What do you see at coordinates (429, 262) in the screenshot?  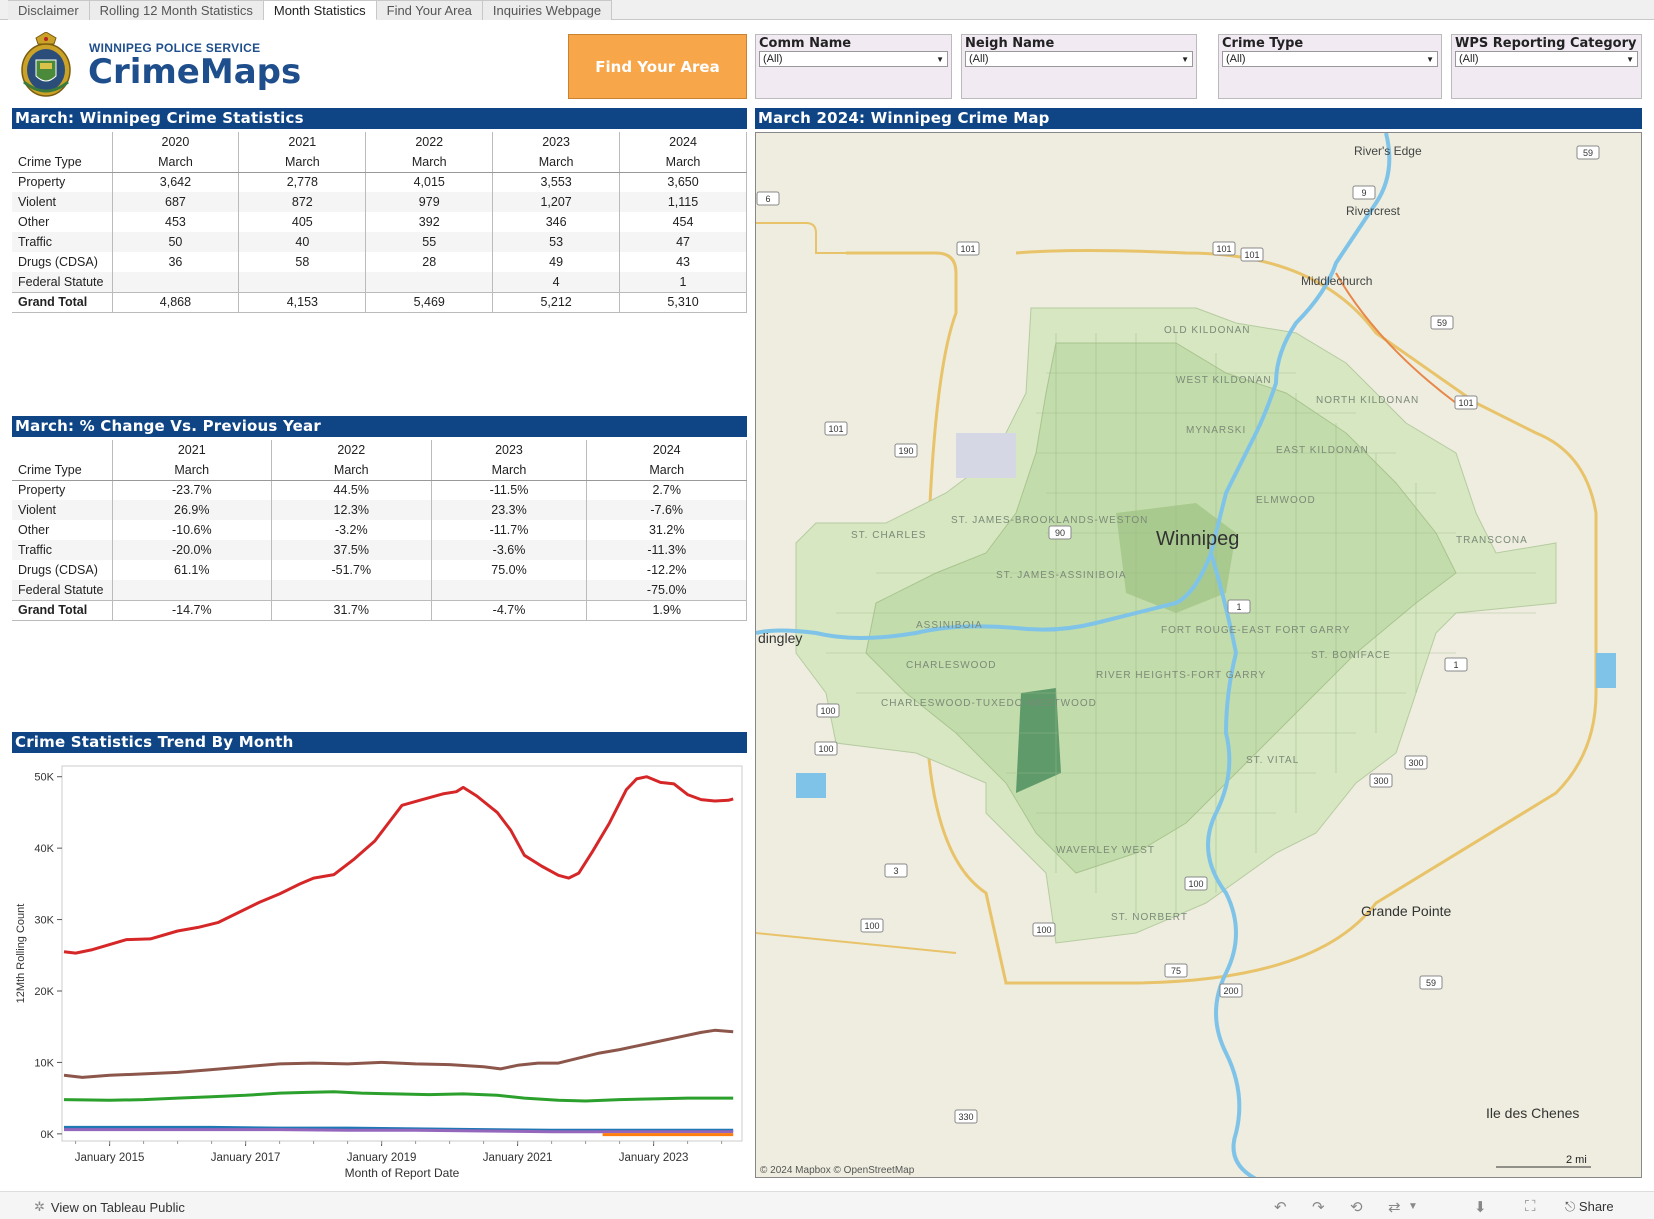 I see `value-cell: 28` at bounding box center [429, 262].